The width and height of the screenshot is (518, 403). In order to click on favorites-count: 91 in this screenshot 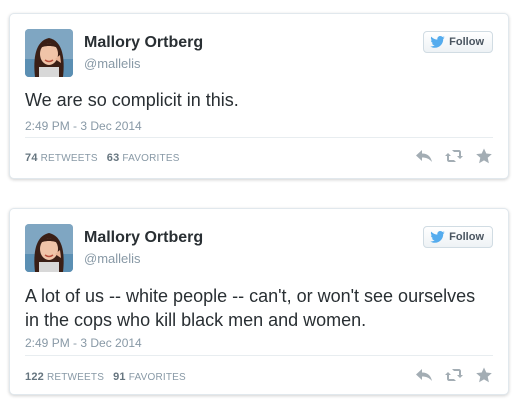, I will do `click(119, 377)`.